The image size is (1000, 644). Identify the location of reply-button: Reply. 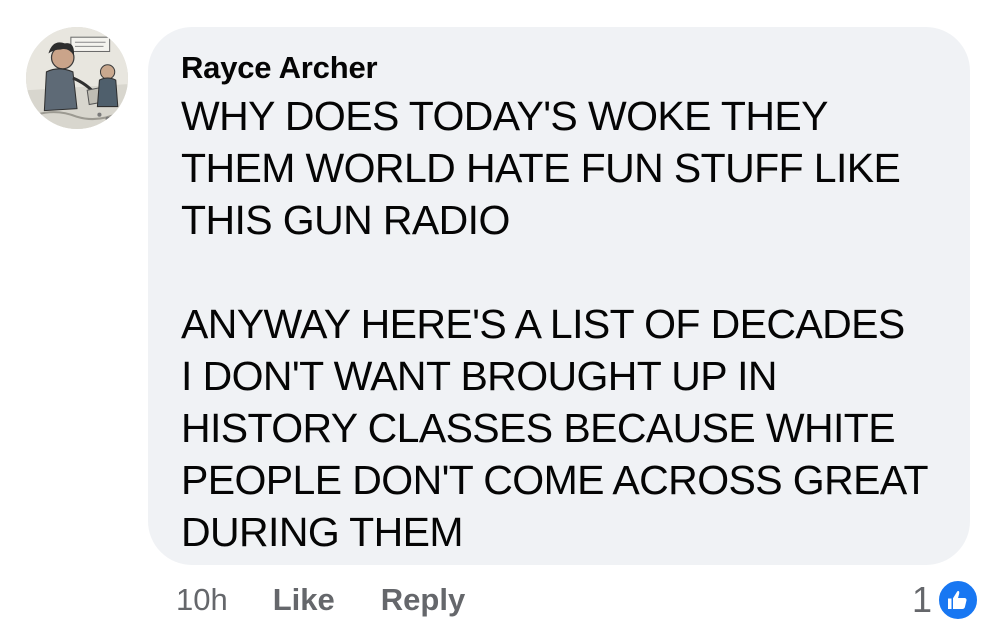
(423, 600).